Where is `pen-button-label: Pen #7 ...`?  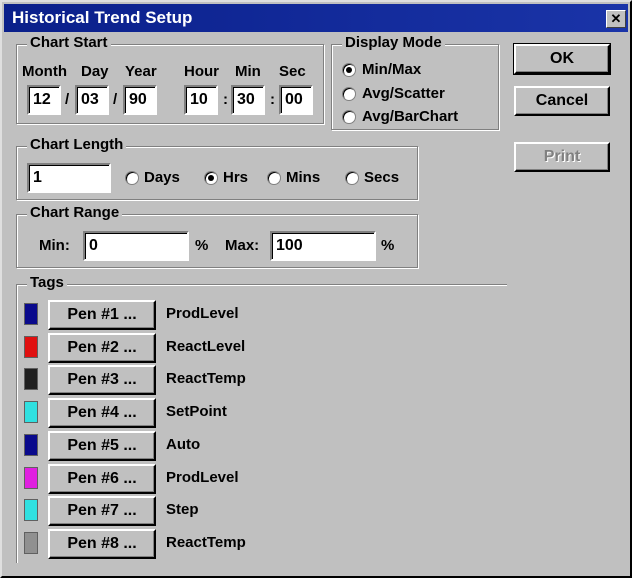 pen-button-label: Pen #7 ... is located at coordinates (102, 510).